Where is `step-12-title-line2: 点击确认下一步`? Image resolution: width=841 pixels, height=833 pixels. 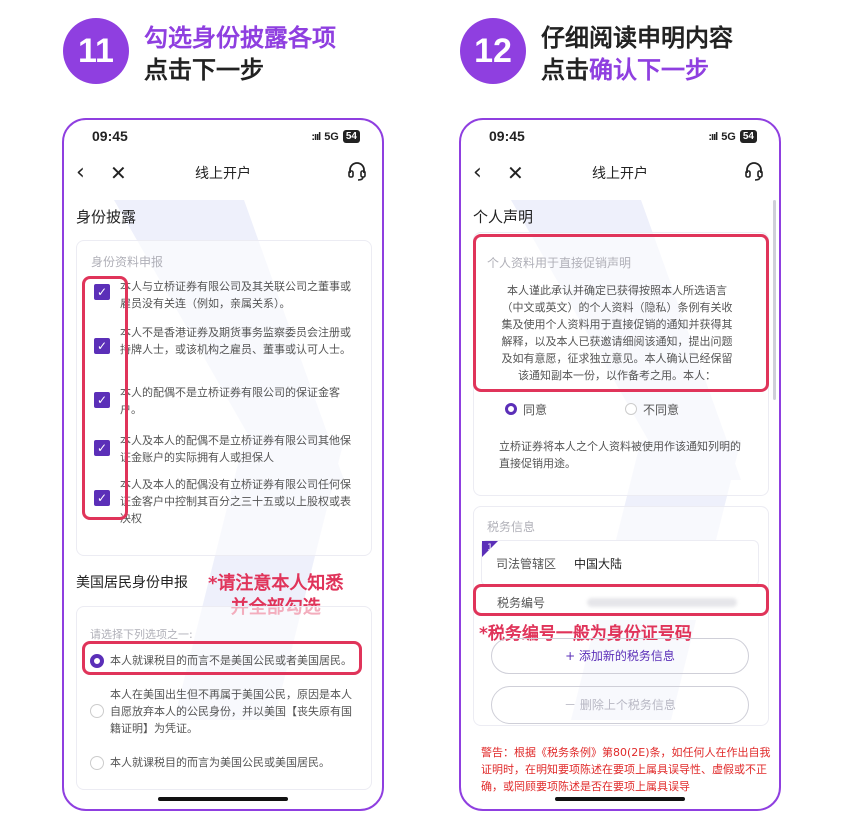 step-12-title-line2: 点击确认下一步 is located at coordinates (637, 70).